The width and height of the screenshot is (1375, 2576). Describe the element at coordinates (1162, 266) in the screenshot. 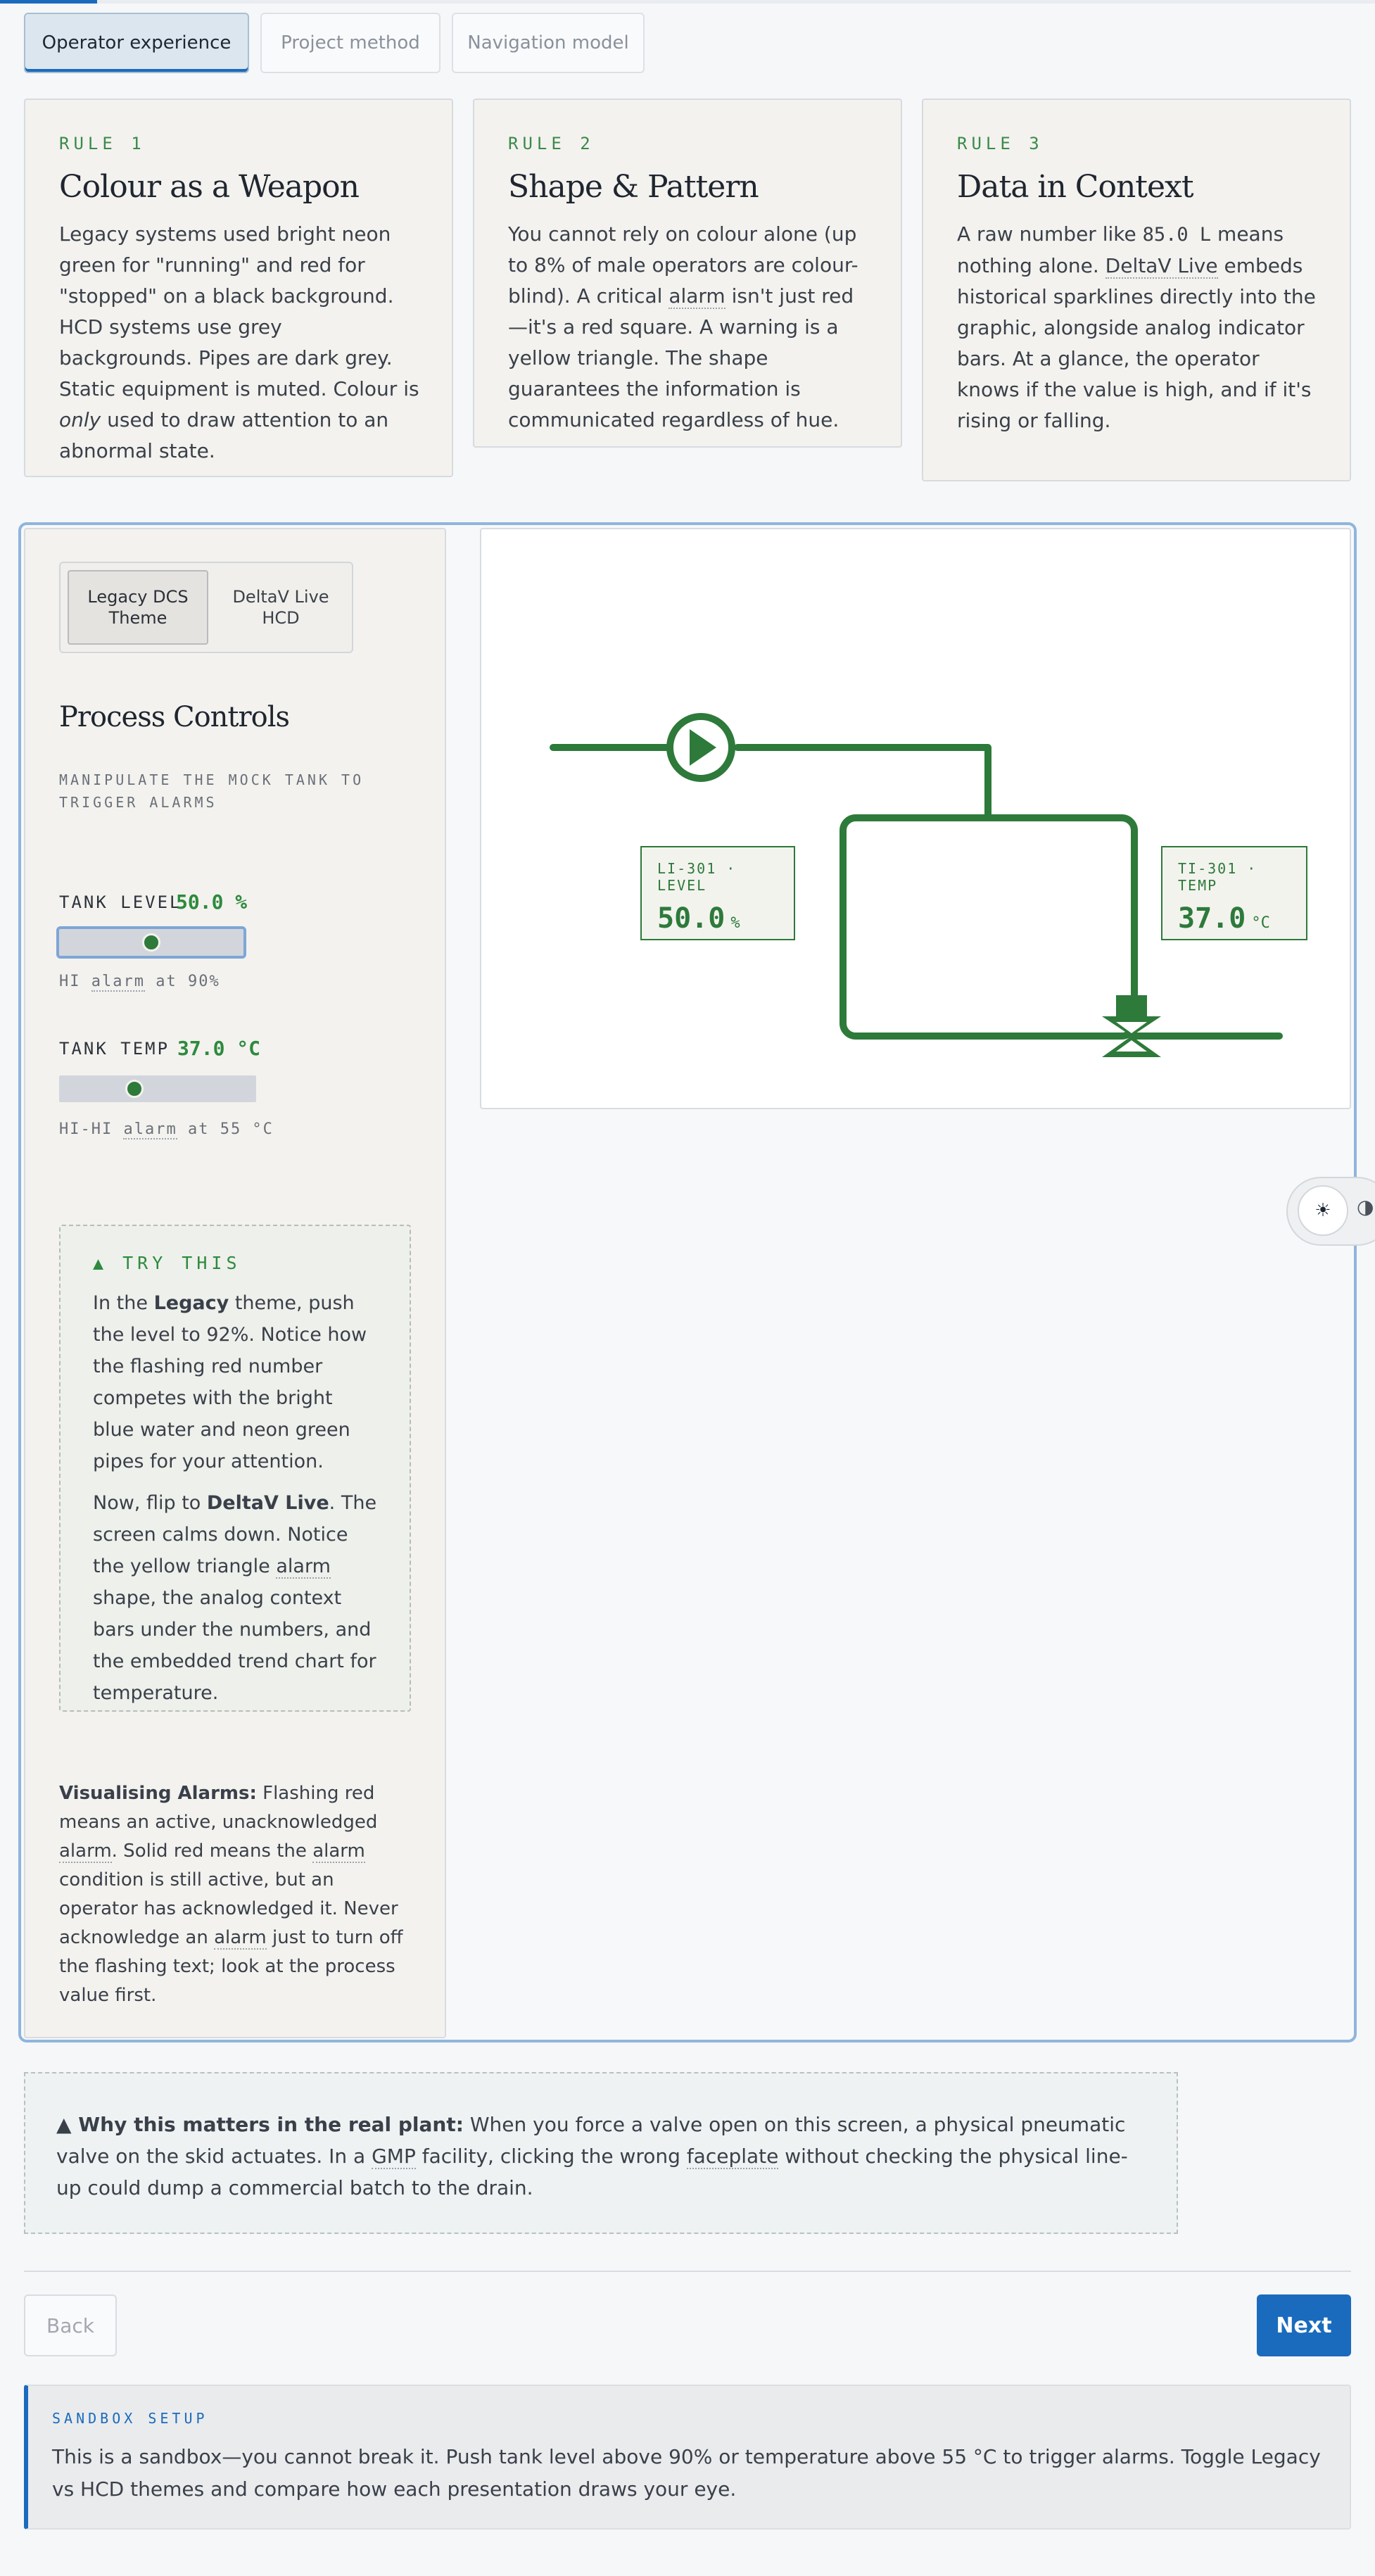

I see `glossary-term: DeltaV Live` at that location.